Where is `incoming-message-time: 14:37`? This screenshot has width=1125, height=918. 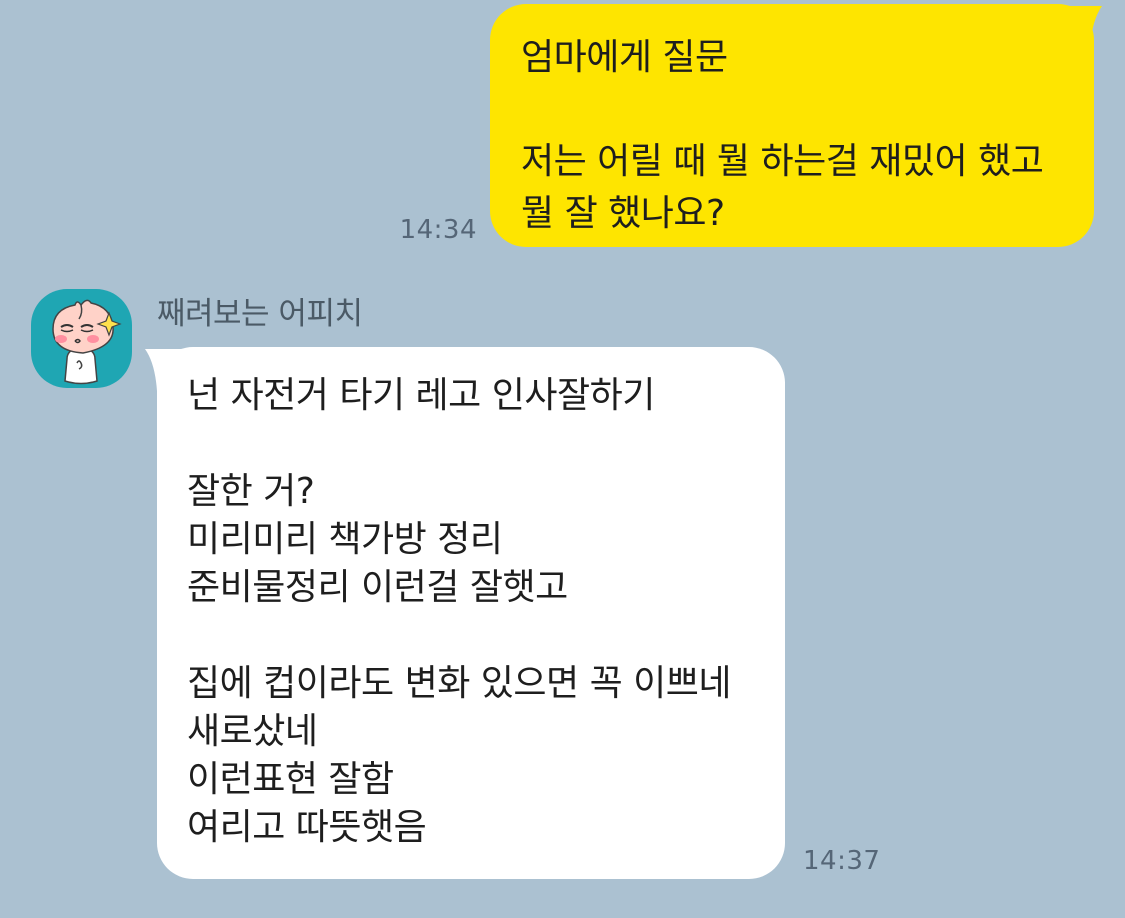 incoming-message-time: 14:37 is located at coordinates (842, 861).